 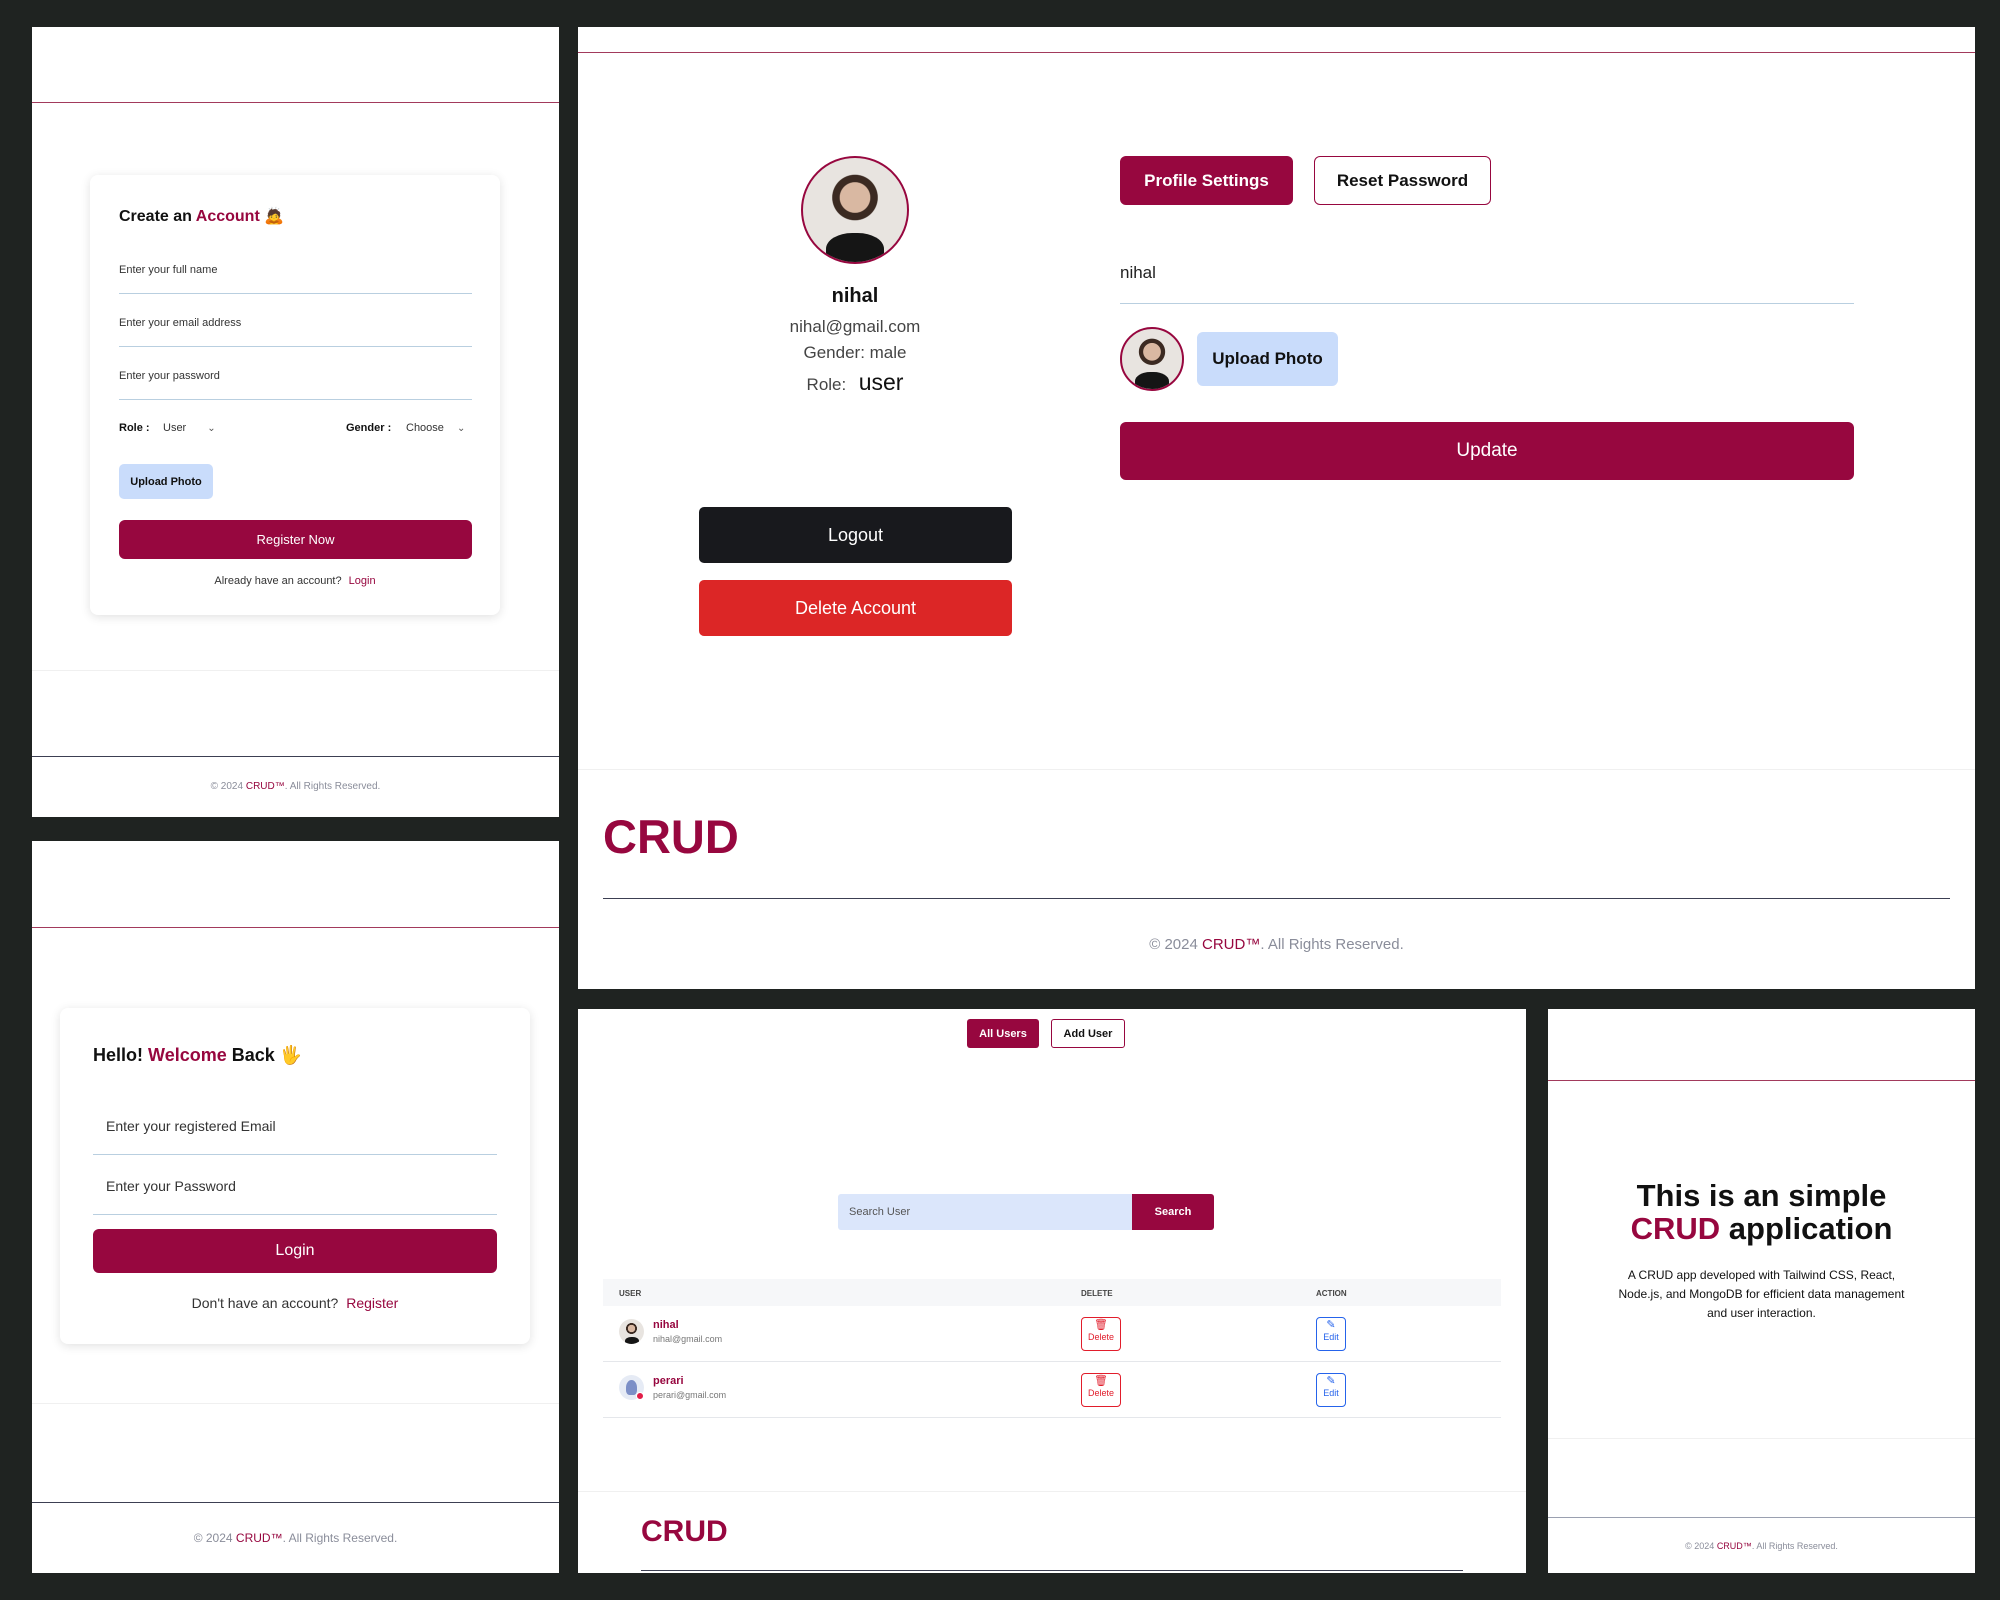 What do you see at coordinates (855, 210) in the screenshot?
I see `profile-avatar` at bounding box center [855, 210].